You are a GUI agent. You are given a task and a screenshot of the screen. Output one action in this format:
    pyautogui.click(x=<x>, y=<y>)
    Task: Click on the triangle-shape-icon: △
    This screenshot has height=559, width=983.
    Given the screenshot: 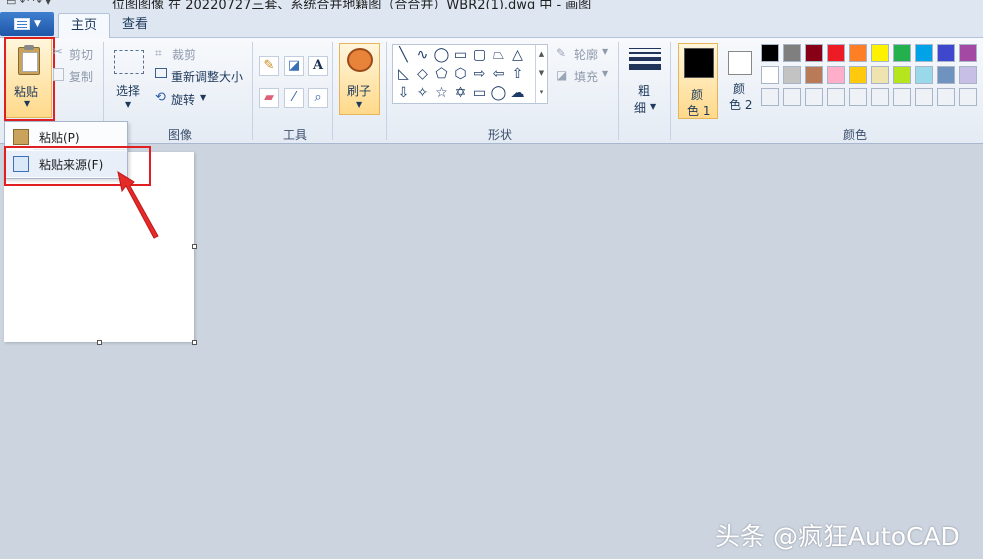 What is the action you would take?
    pyautogui.click(x=517, y=55)
    